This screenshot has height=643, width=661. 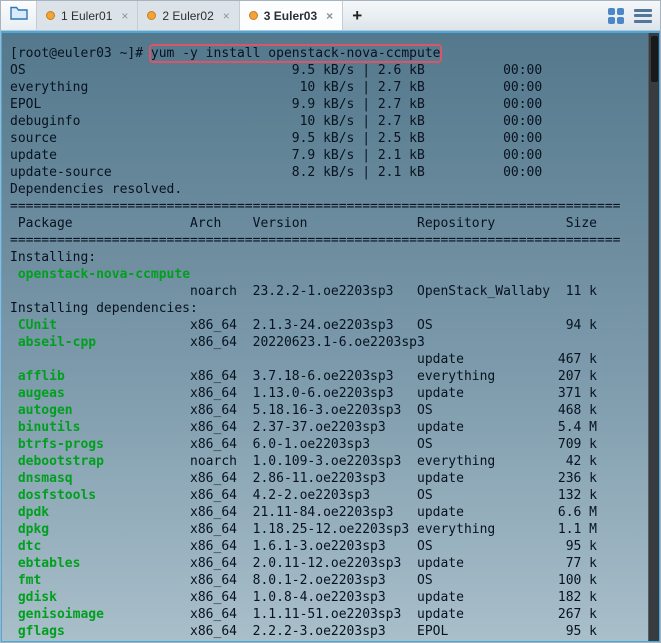 I want to click on terminal-line: update 7.9 kB/s | 2.1 kB 00:00, so click(x=276, y=155).